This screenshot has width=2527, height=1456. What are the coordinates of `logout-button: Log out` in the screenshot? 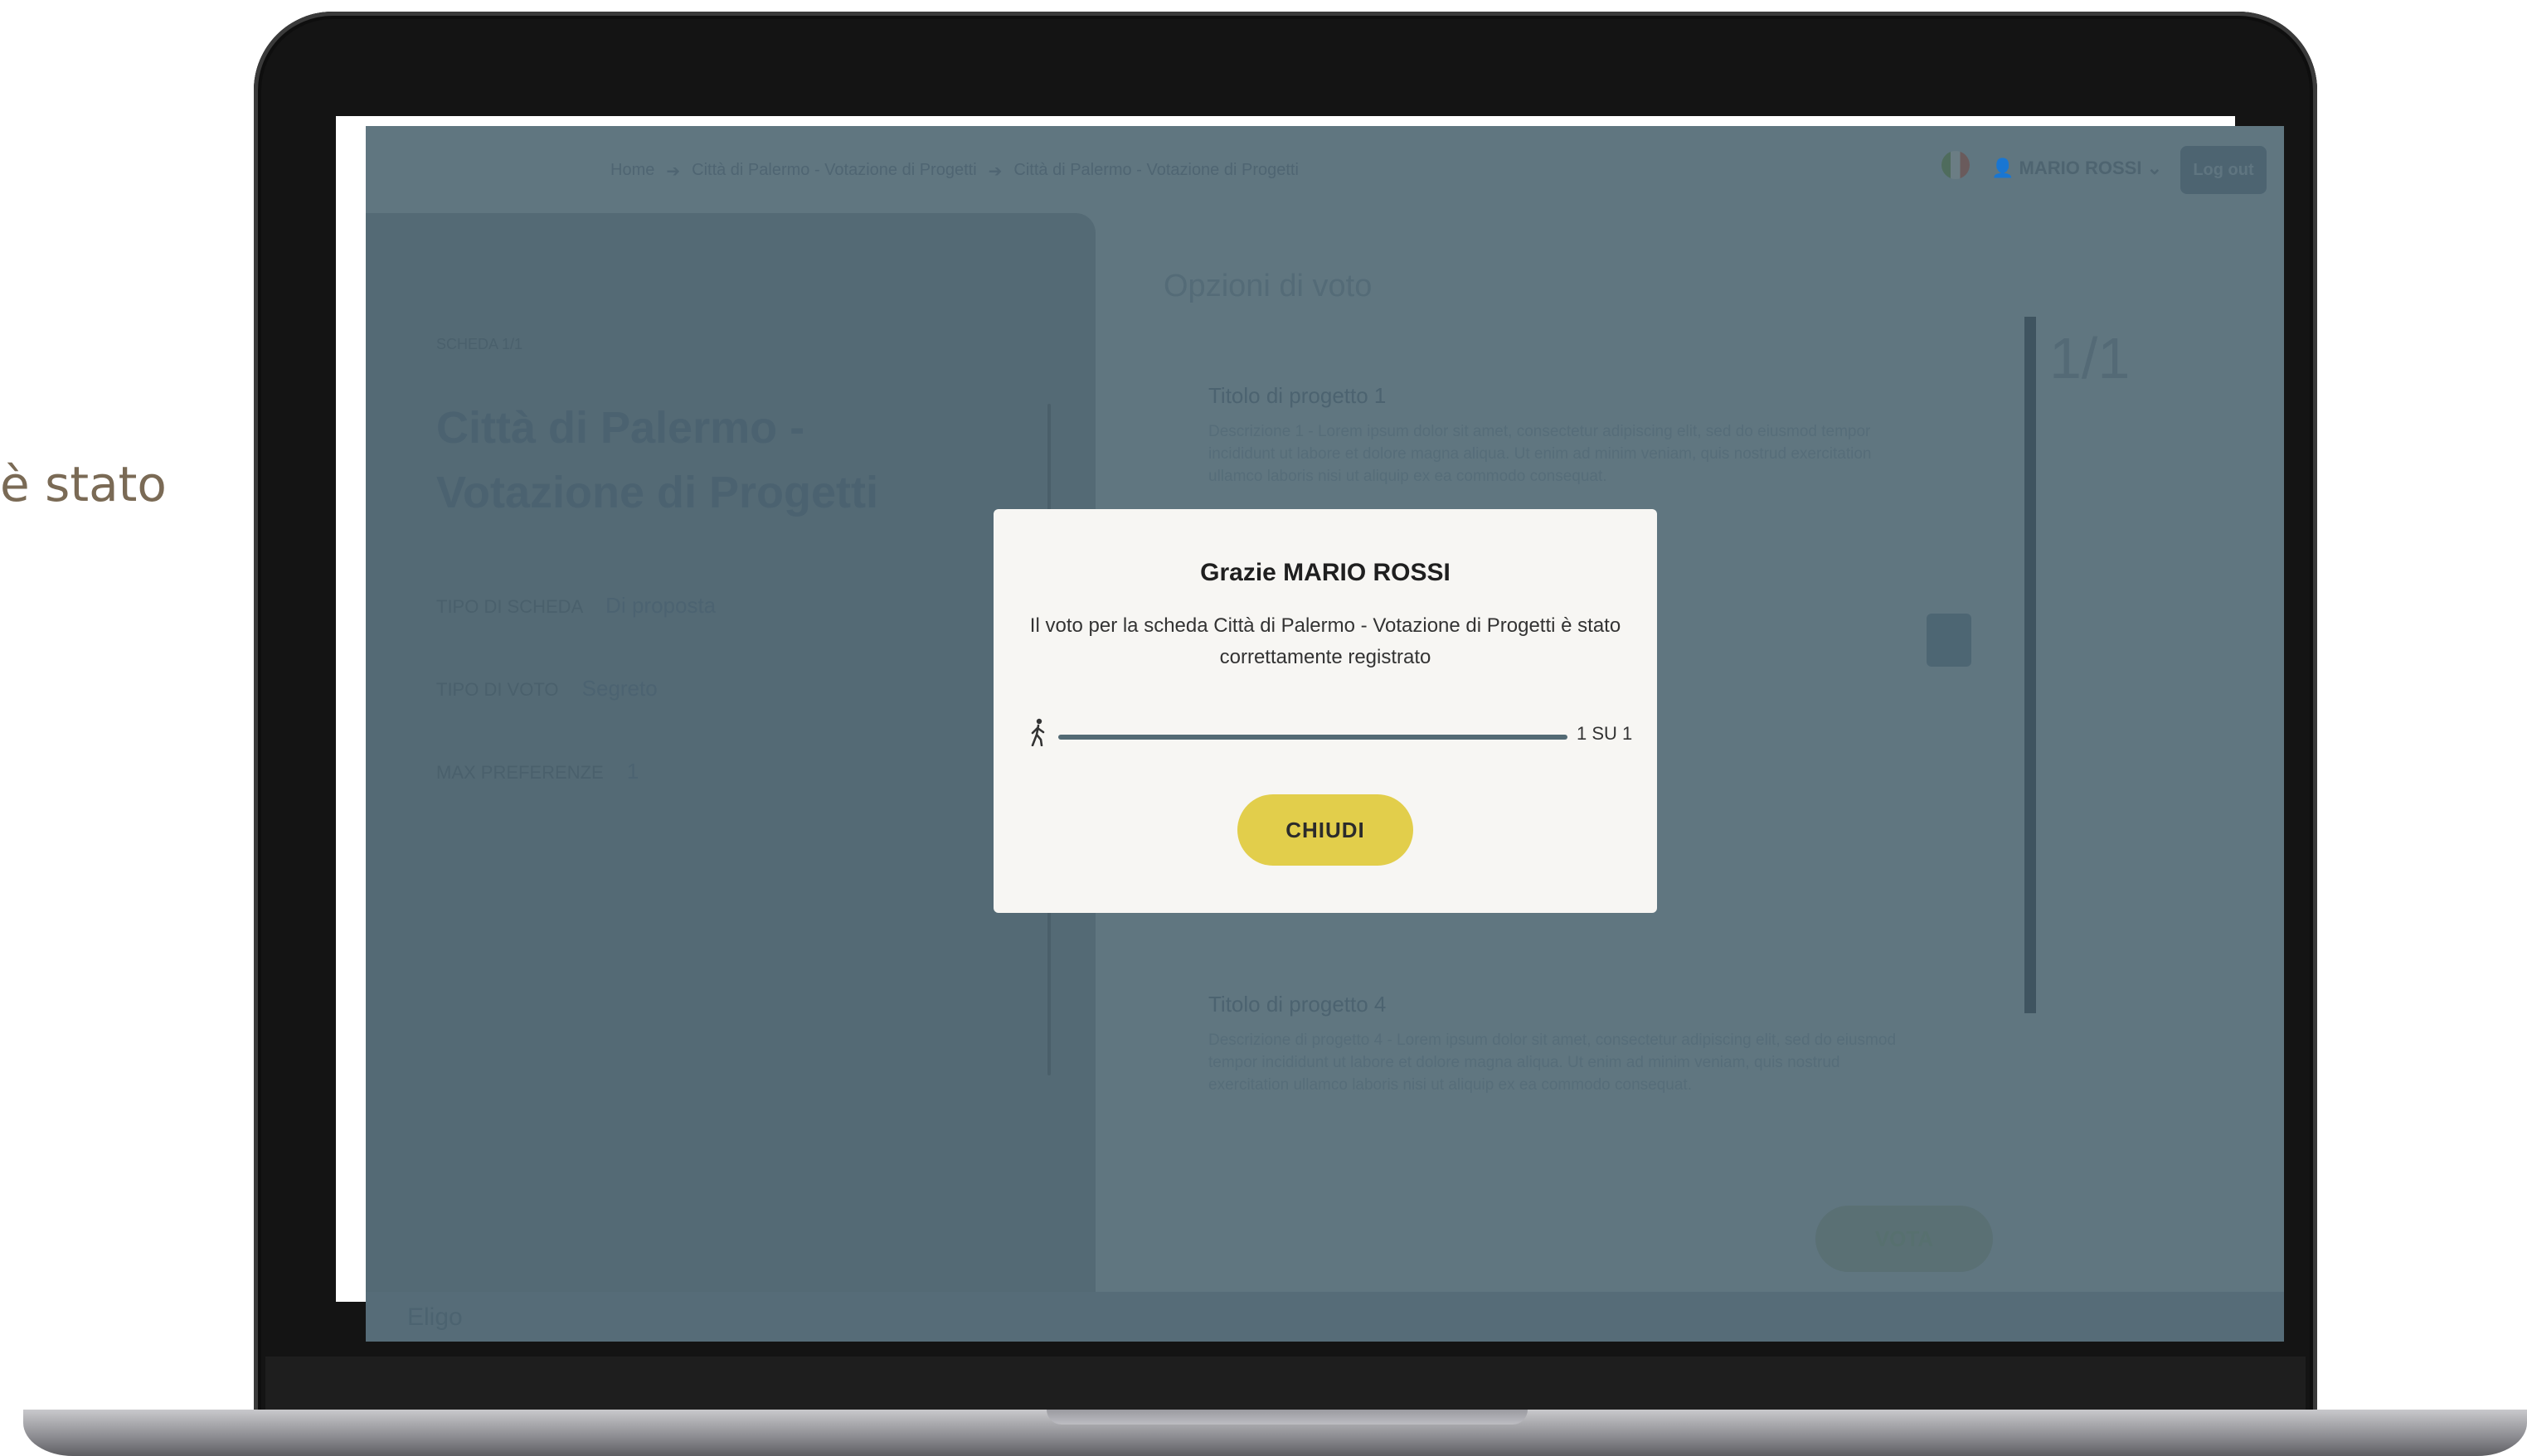 It's located at (2223, 170).